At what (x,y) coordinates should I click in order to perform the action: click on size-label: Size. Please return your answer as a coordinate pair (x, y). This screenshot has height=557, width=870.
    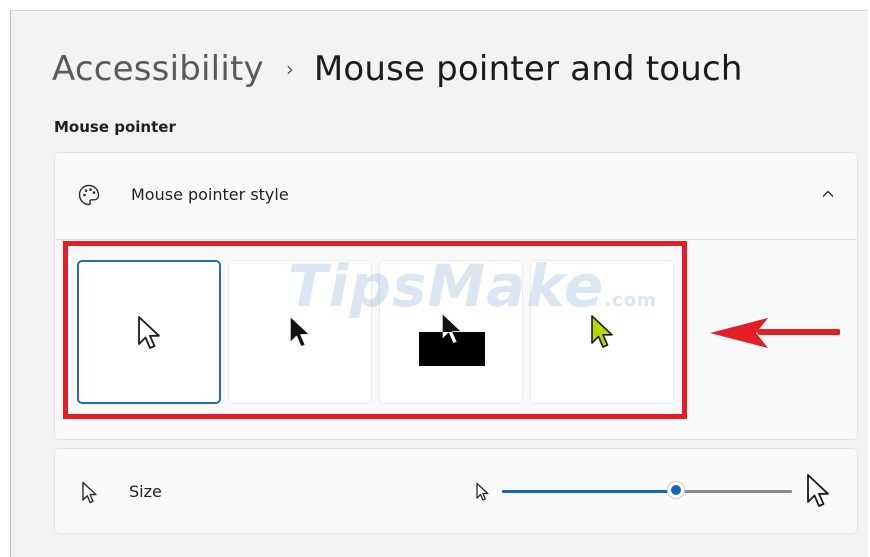
    Looking at the image, I should click on (145, 491).